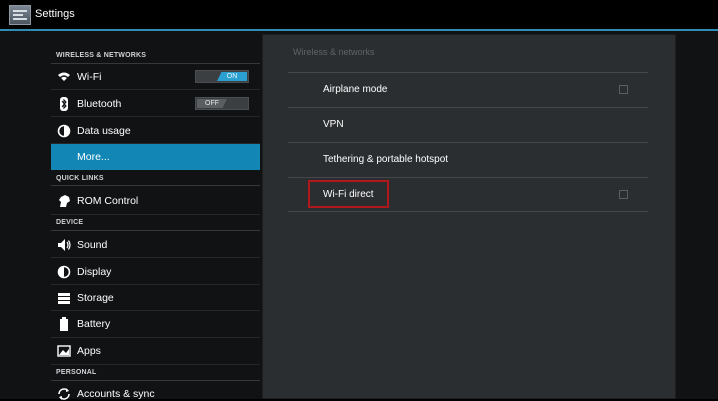 This screenshot has width=718, height=401. What do you see at coordinates (64, 298) in the screenshot?
I see `storage-icon` at bounding box center [64, 298].